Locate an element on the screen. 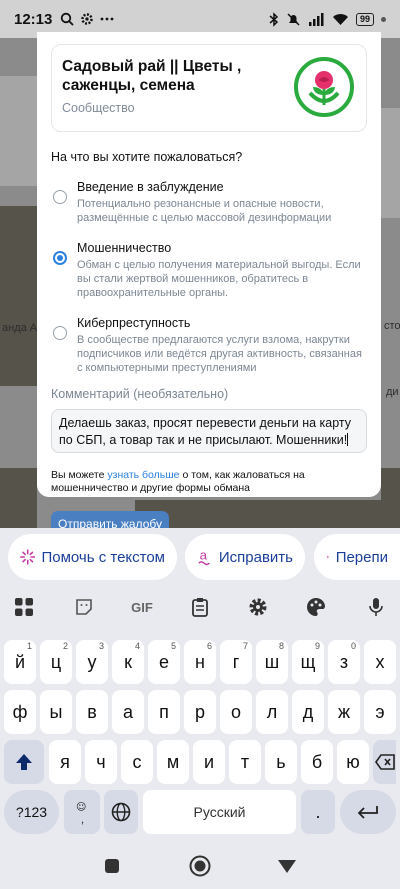 The height and width of the screenshot is (889, 400). key: м is located at coordinates (173, 762).